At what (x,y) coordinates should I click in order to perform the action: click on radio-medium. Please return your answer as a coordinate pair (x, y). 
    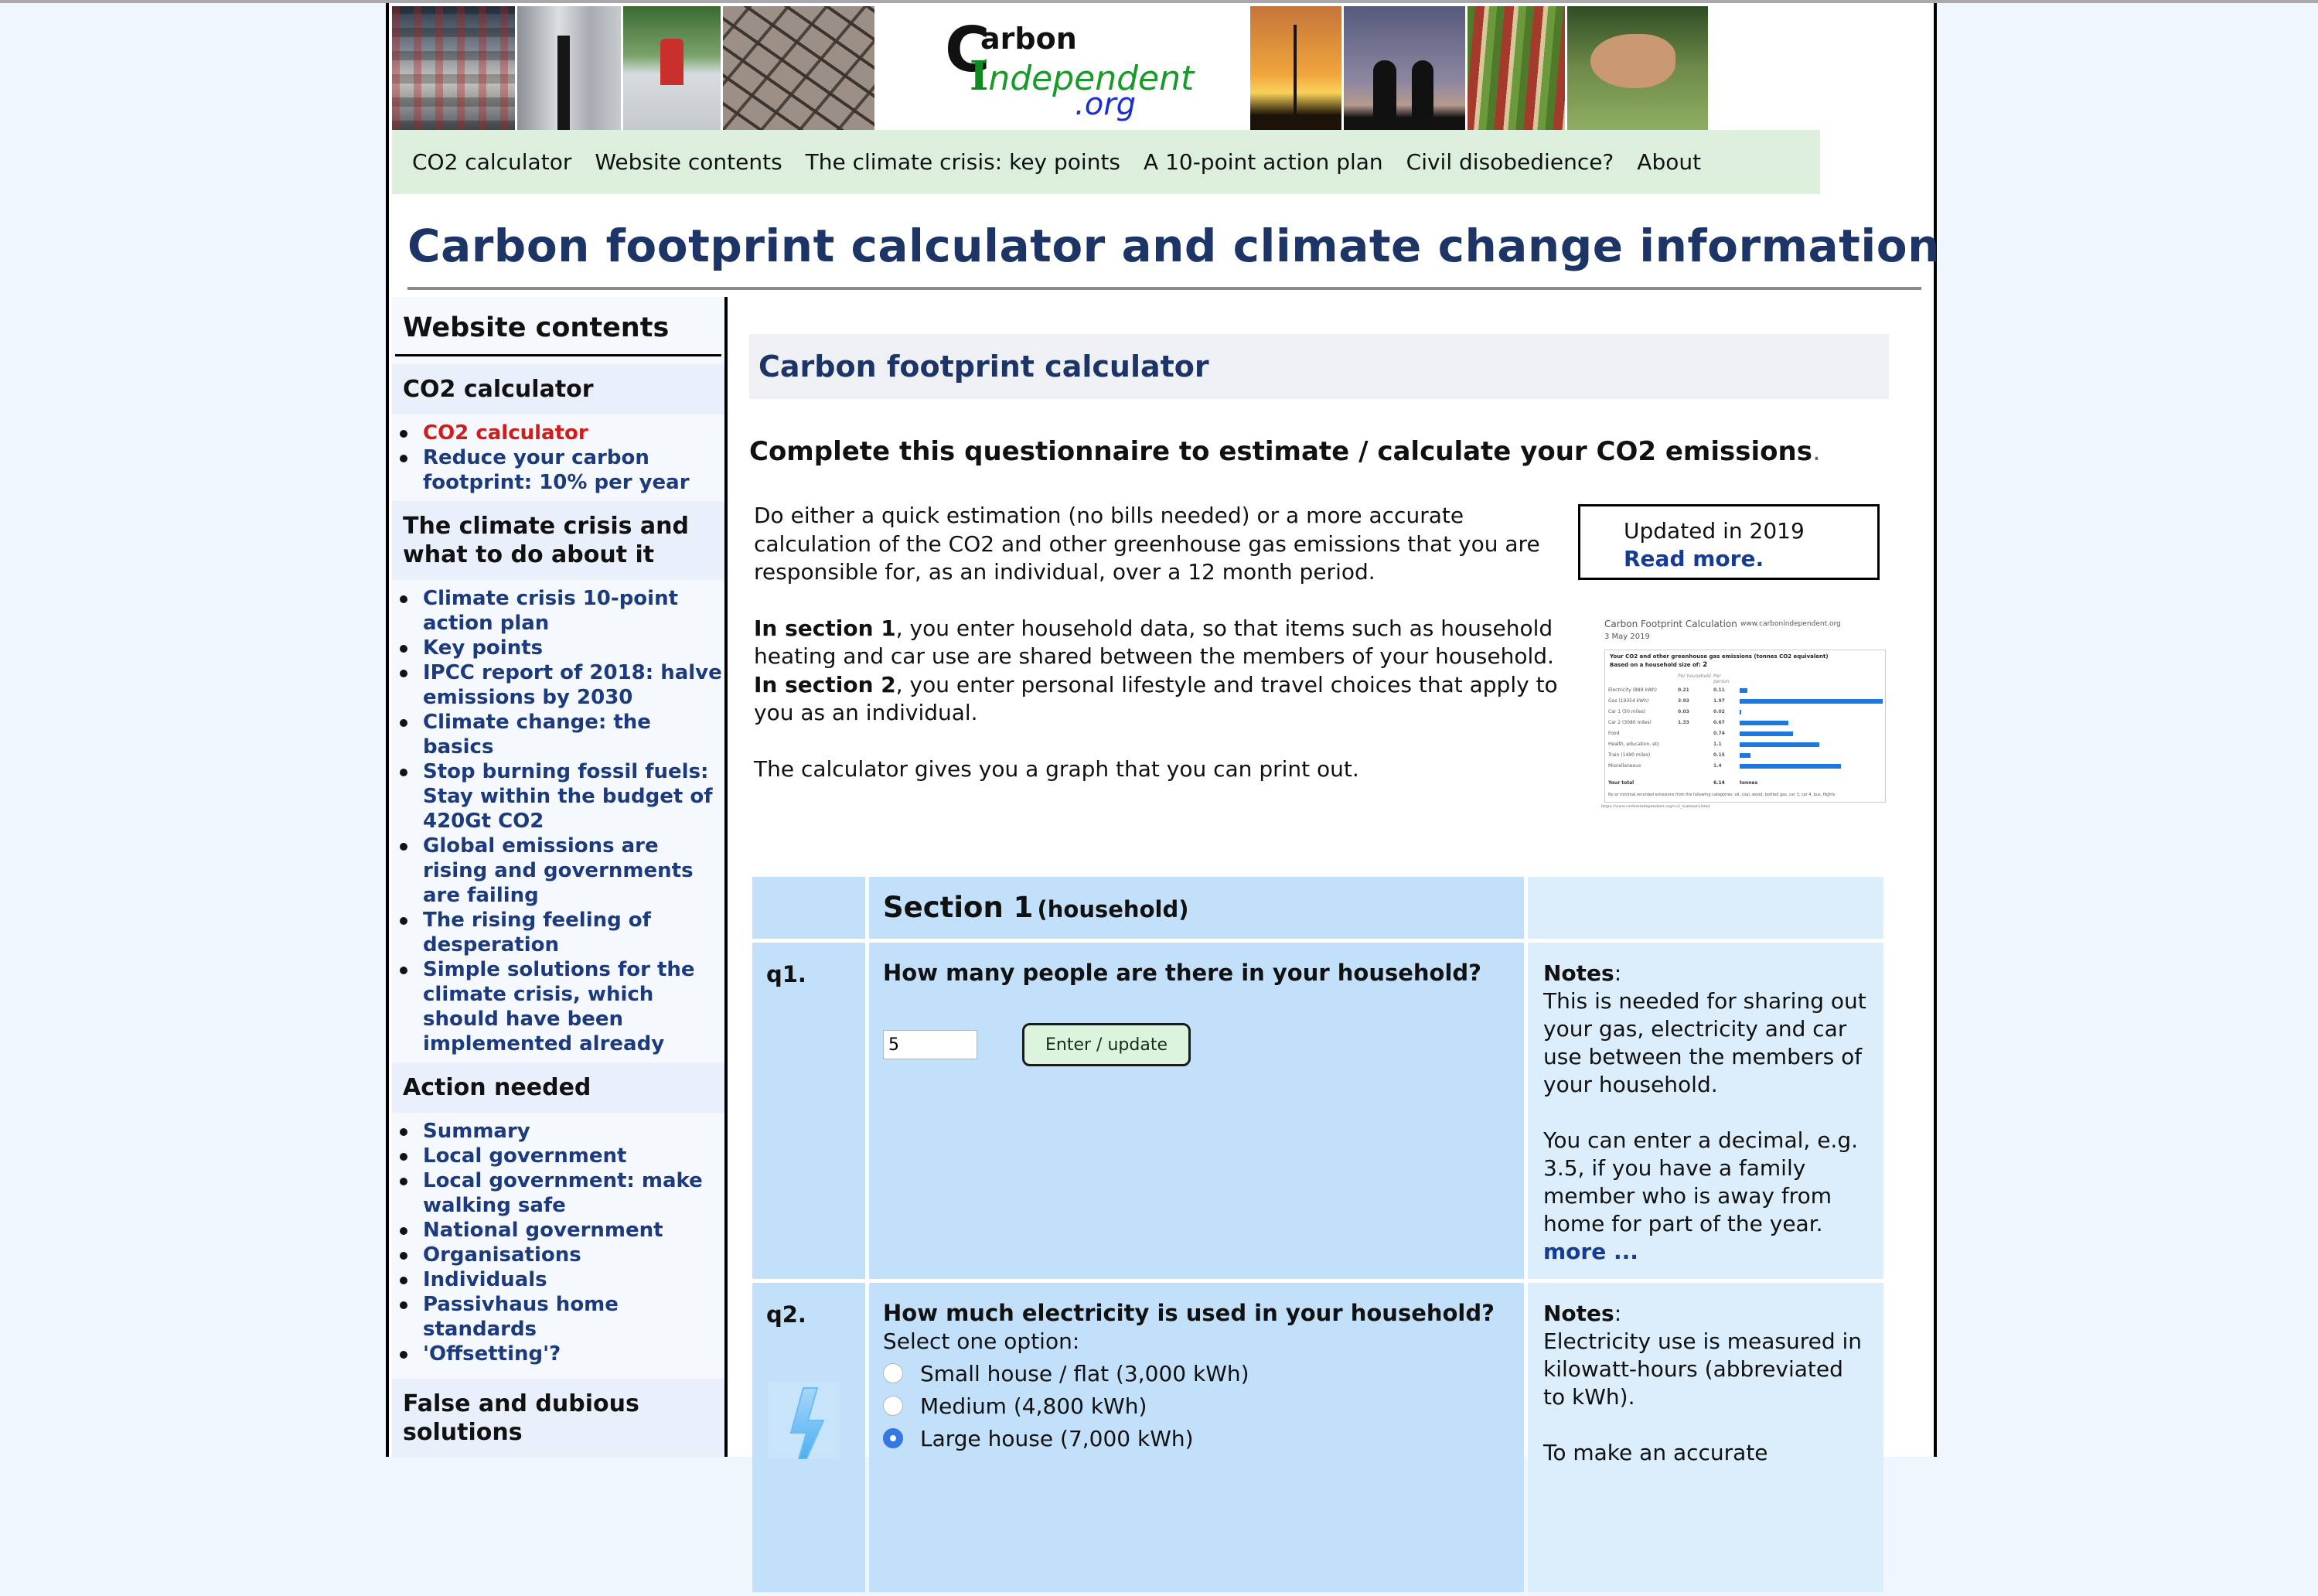
    Looking at the image, I should click on (893, 1406).